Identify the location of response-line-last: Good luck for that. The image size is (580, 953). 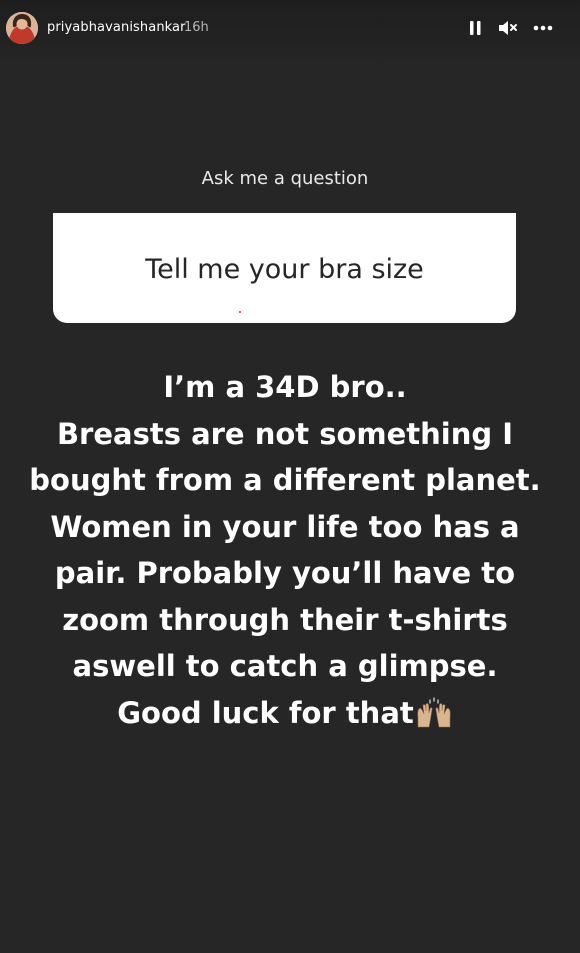
(285, 716).